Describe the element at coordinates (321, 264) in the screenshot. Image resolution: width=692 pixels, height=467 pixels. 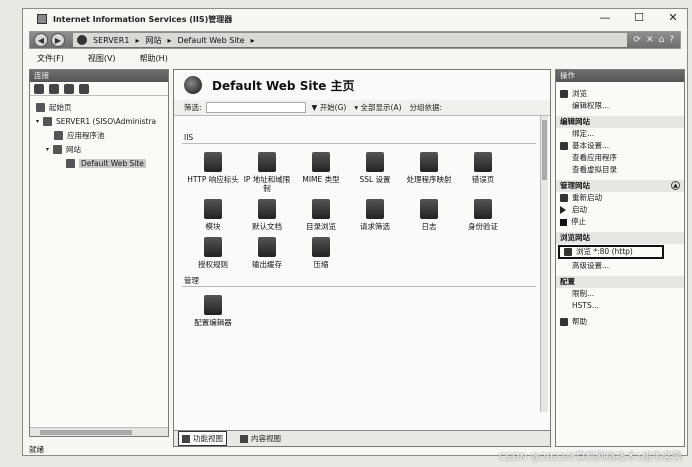
I see `feature-label: 压缩` at that location.